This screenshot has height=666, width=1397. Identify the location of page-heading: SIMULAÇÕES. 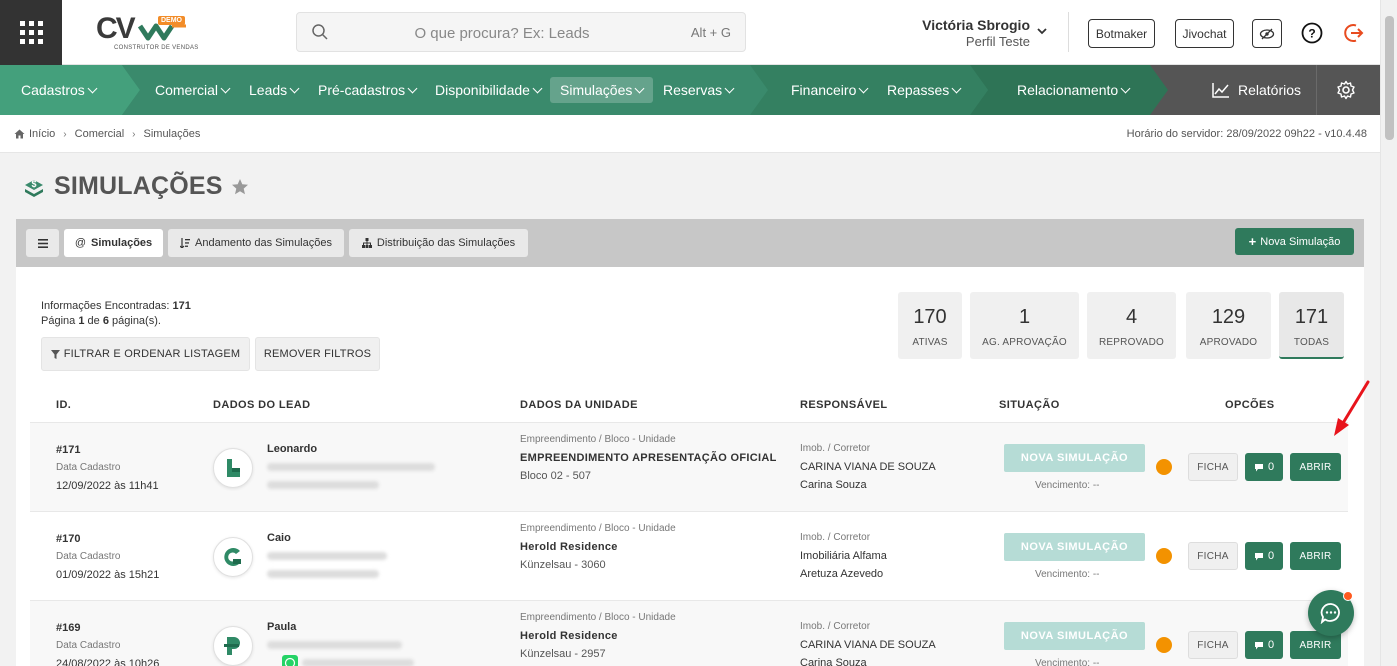
(138, 186).